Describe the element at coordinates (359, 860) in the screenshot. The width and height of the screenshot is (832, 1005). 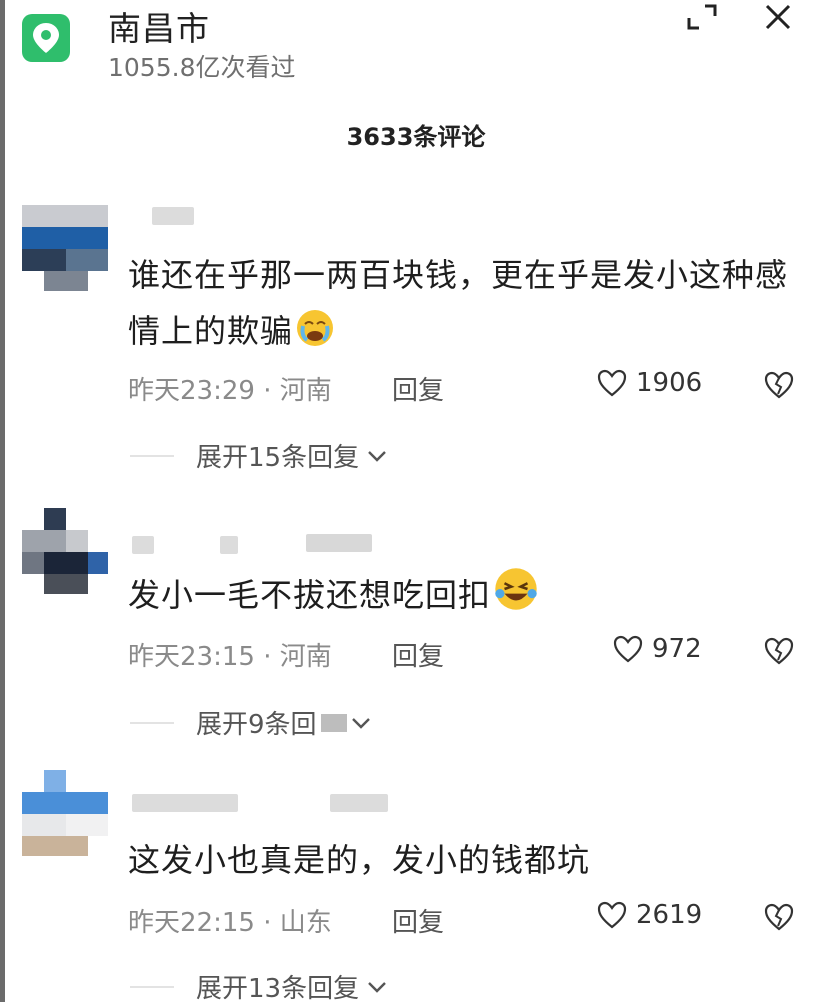
I see `comment-text: 这发小也真是的，发小的钱都坑` at that location.